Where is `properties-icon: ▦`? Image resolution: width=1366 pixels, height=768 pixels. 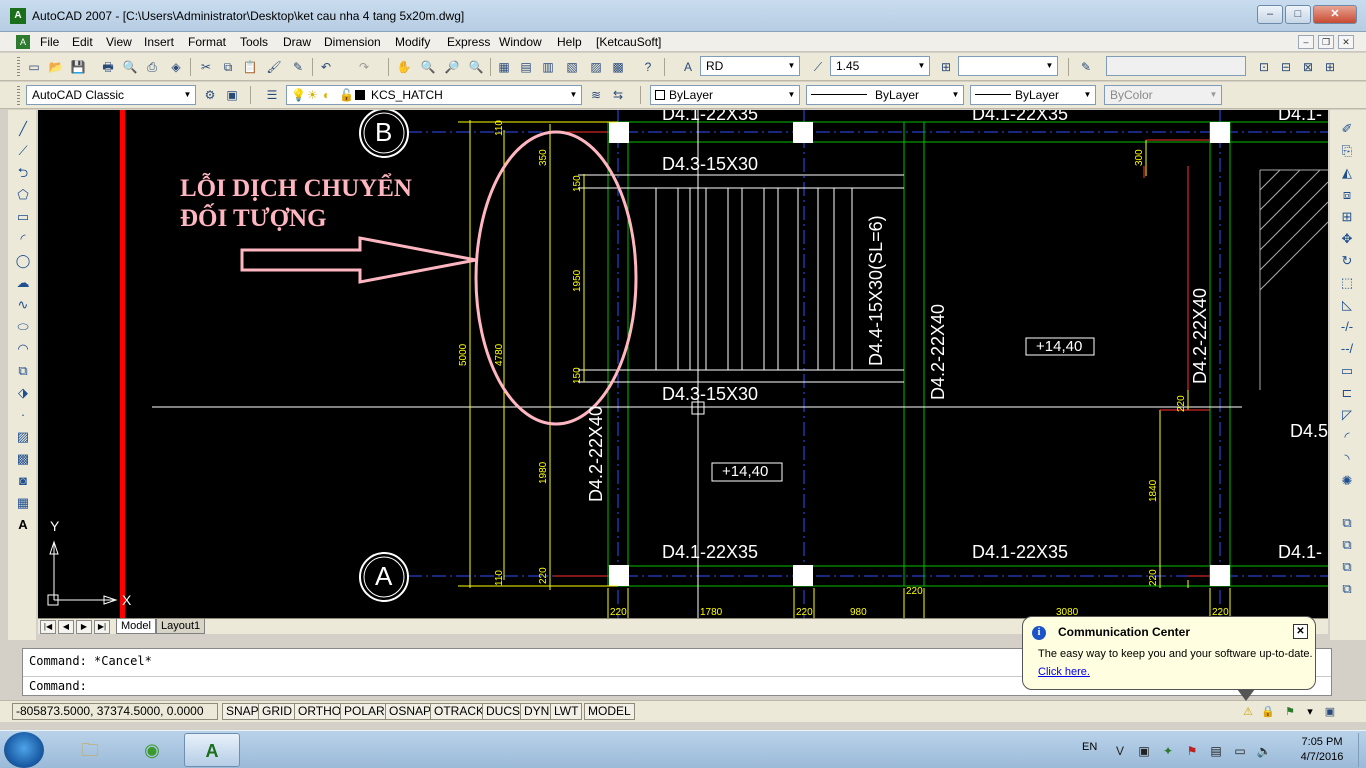
properties-icon: ▦ is located at coordinates (504, 67).